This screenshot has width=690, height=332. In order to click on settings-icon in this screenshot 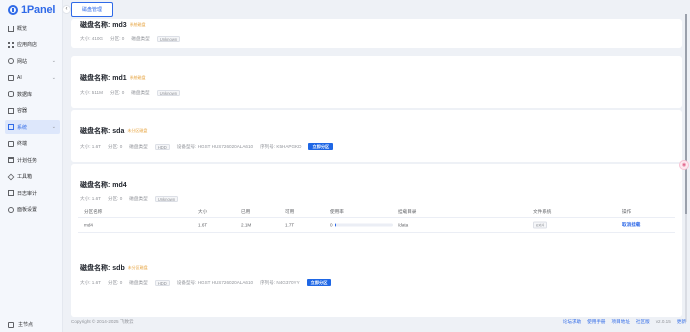, I will do `click(11, 209)`.